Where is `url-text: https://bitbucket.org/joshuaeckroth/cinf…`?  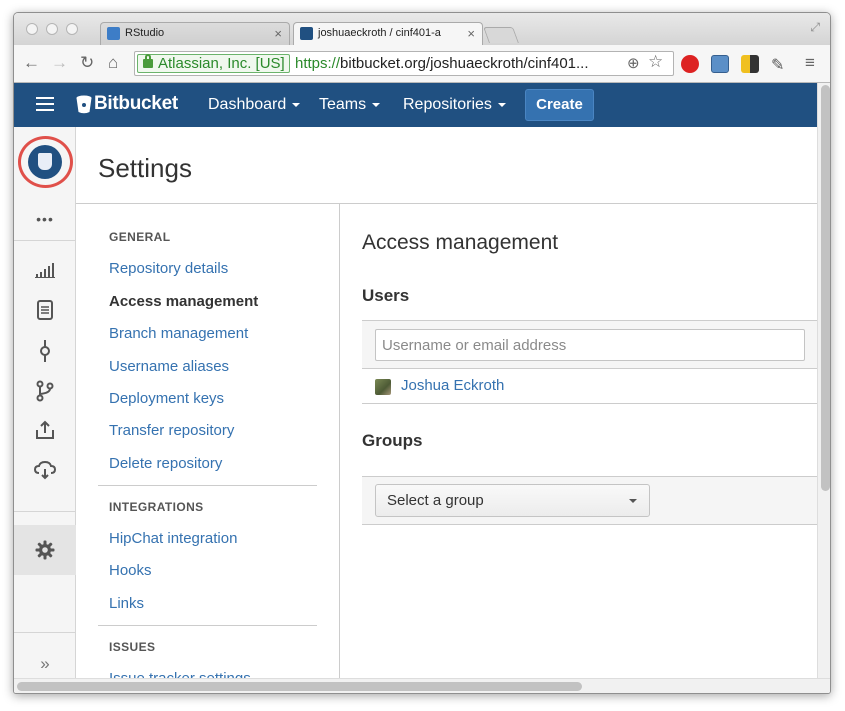
url-text: https://bitbucket.org/joshuaeckroth/cinf… is located at coordinates (442, 63).